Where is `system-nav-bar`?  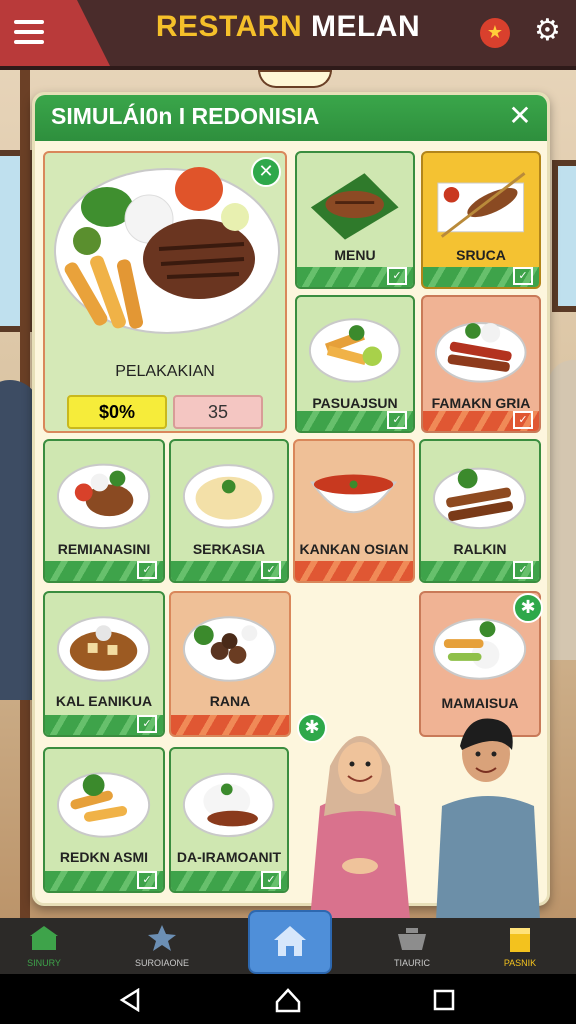
system-nav-bar is located at coordinates (288, 999).